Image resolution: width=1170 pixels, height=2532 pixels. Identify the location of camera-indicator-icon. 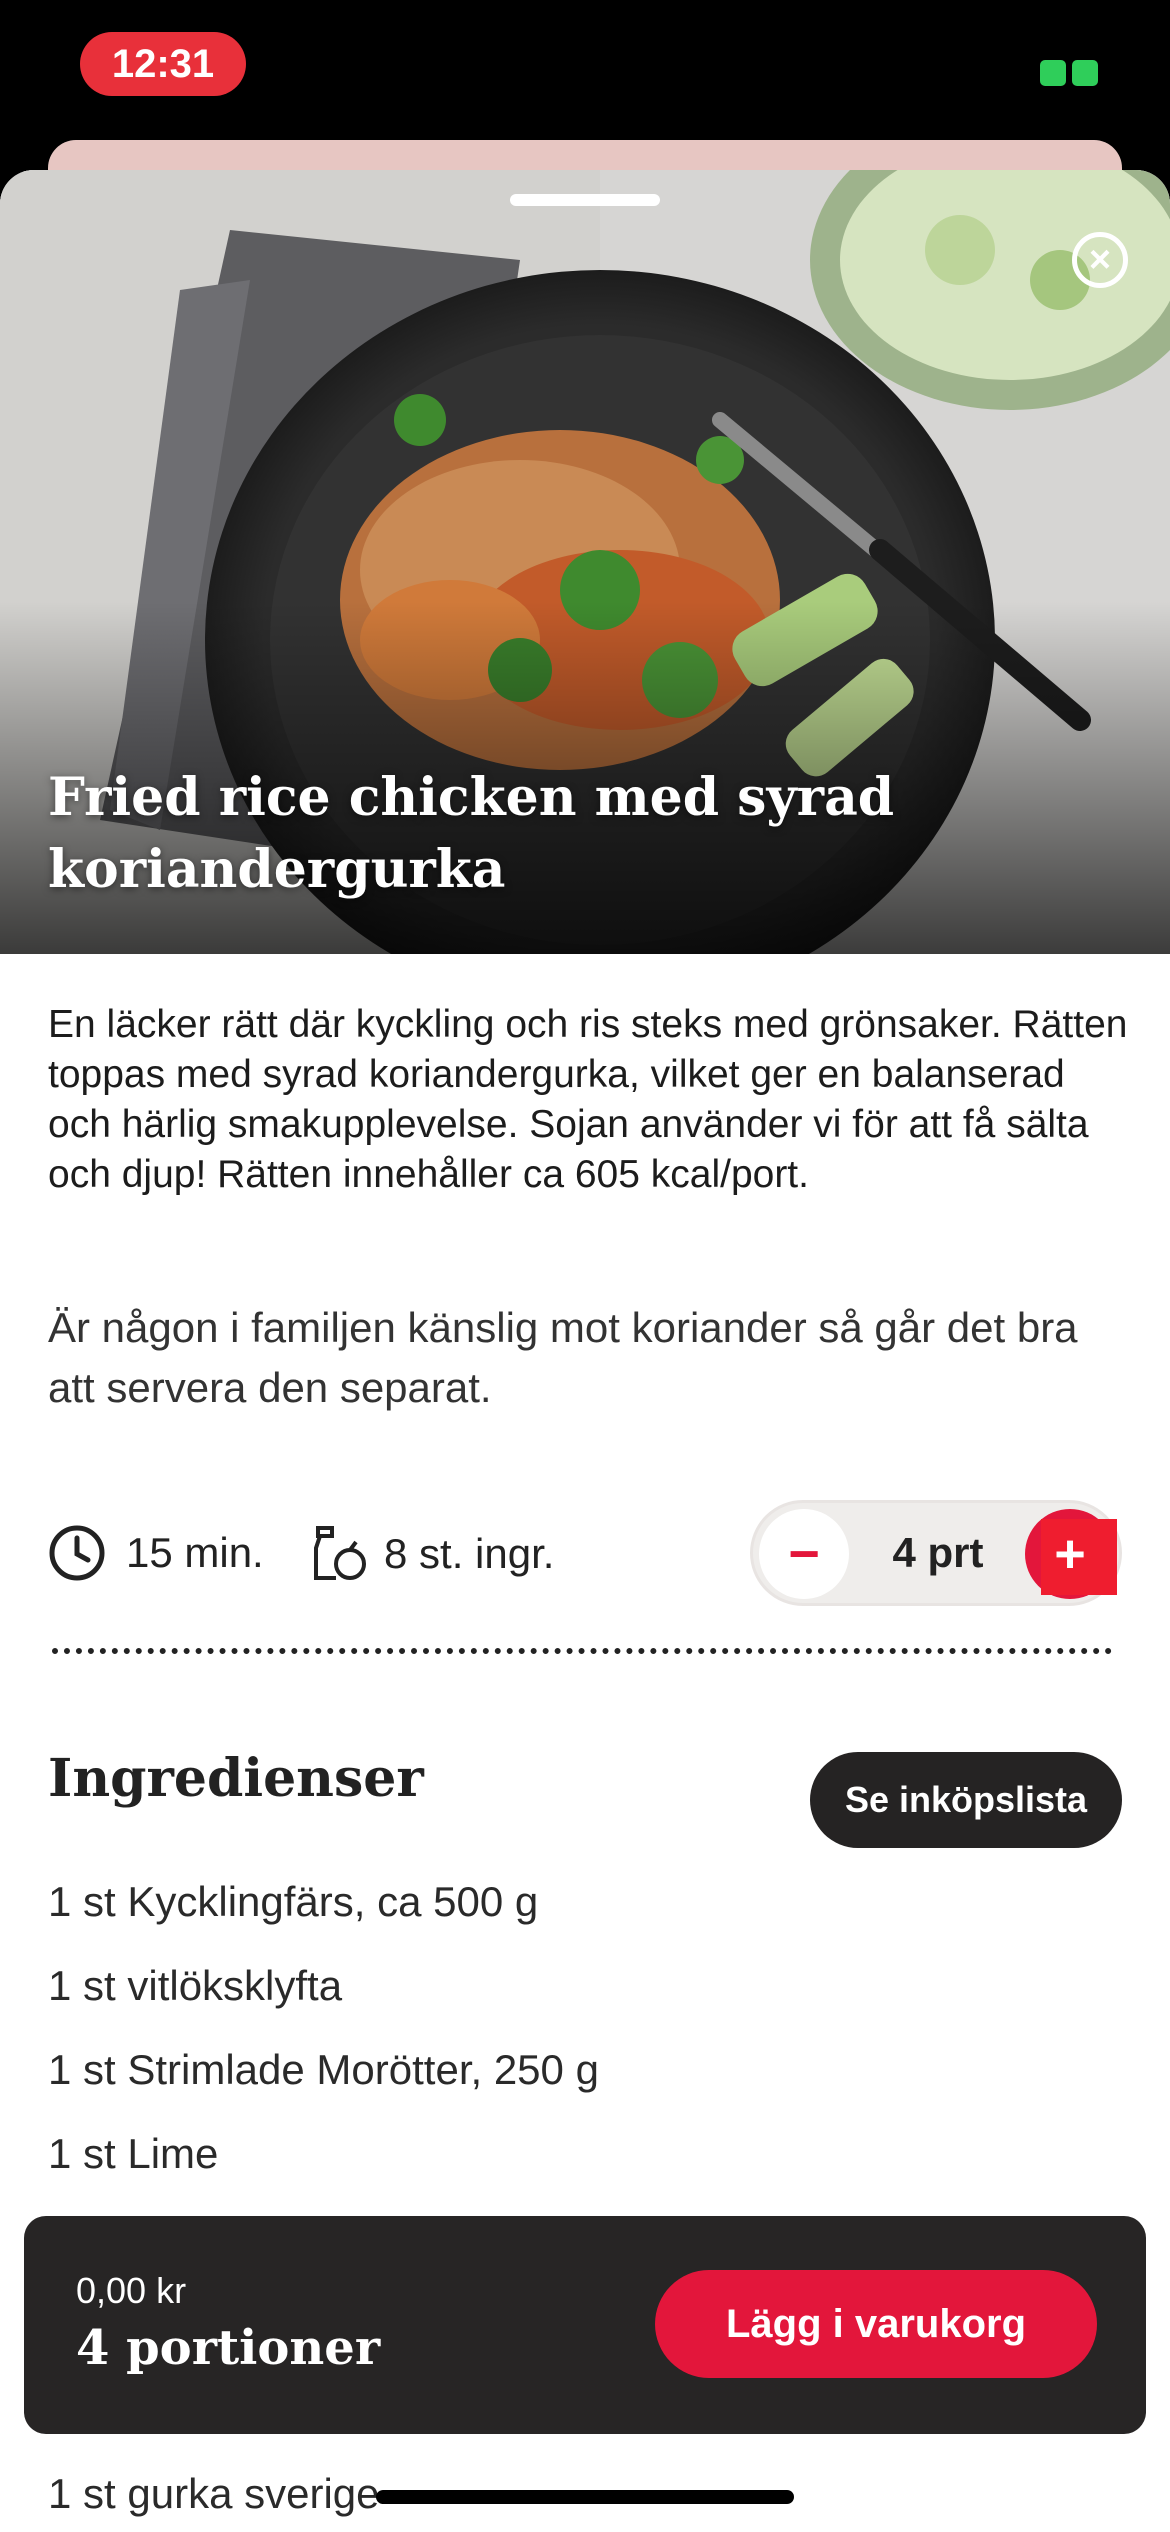
(1072, 73).